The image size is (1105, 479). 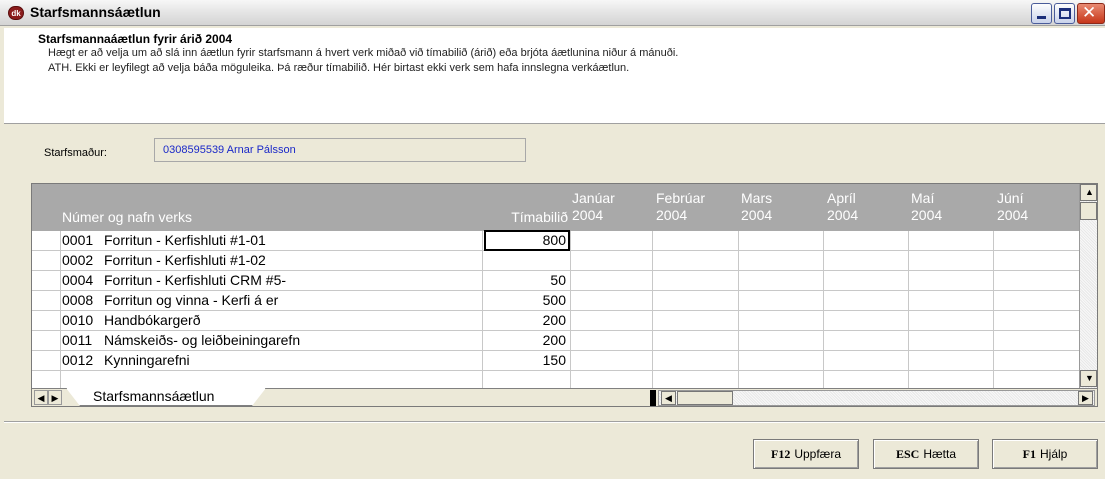 I want to click on page-title: Starfsmannaáætlun fyrir árið 2004, so click(x=135, y=39).